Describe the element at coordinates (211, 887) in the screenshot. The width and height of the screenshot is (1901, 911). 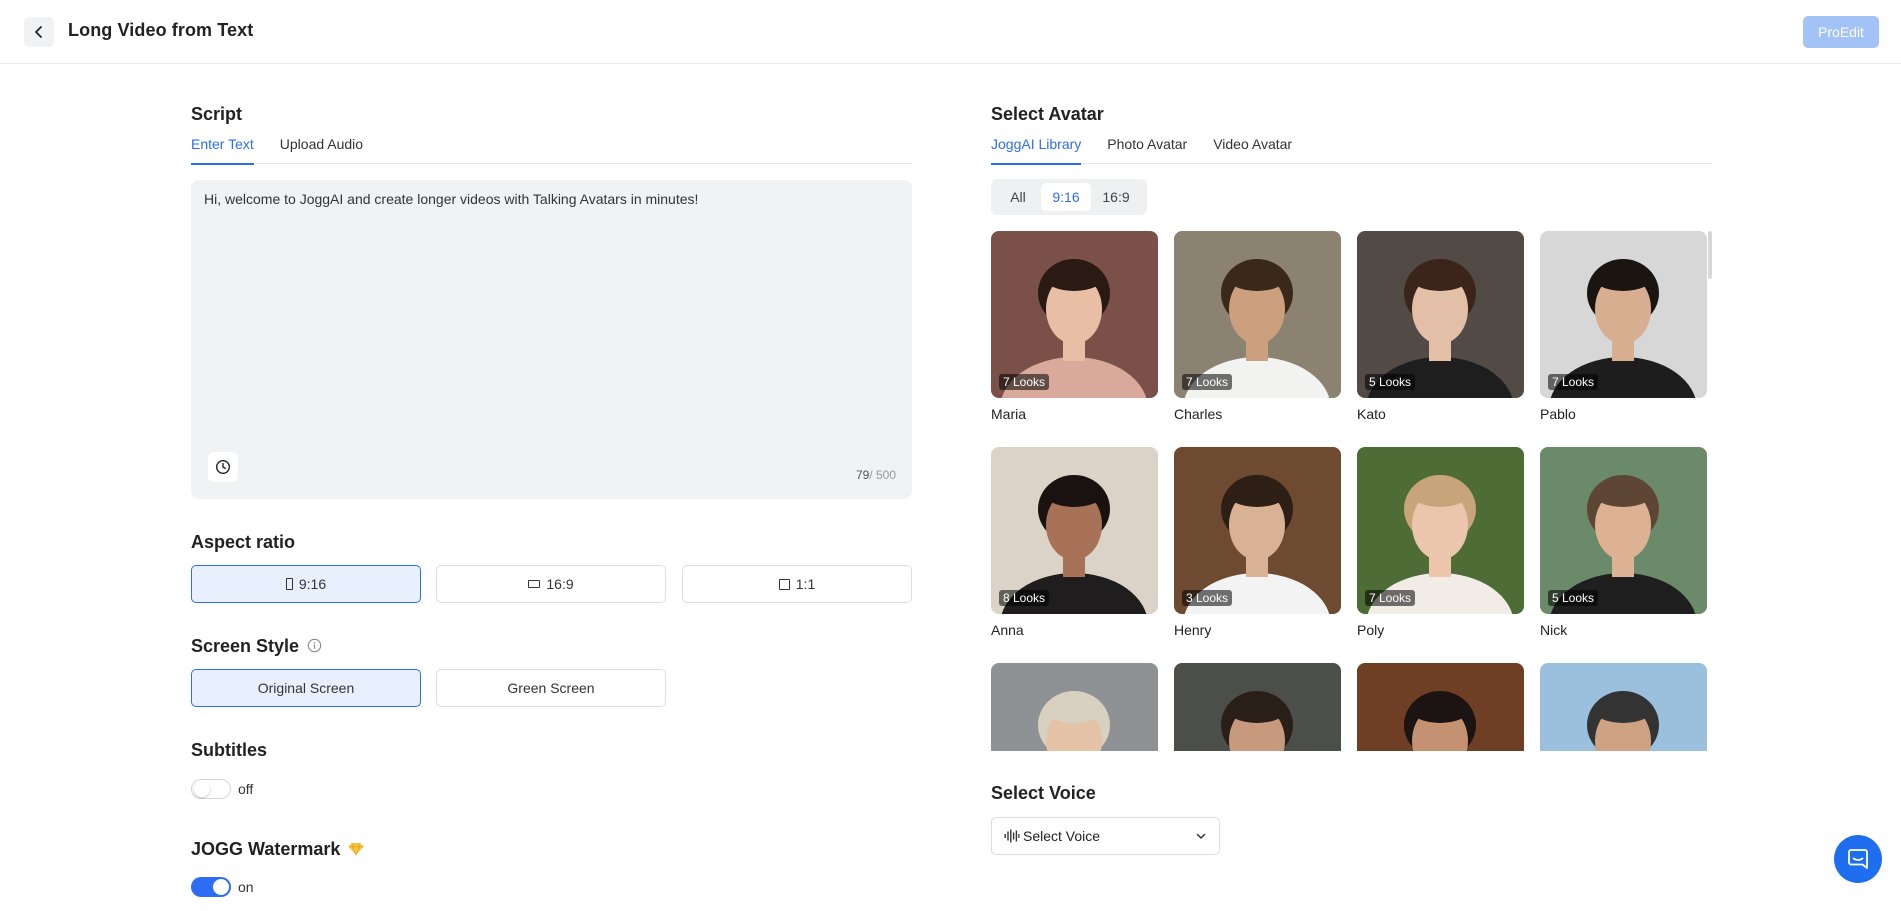
I see `watermark-toggle` at that location.